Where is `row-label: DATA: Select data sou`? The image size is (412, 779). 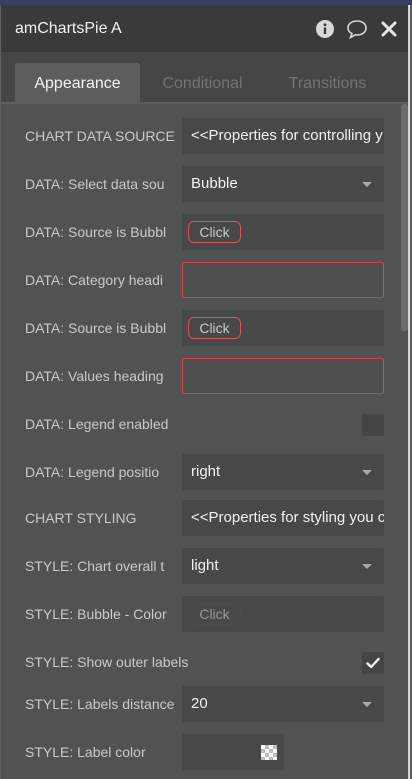 row-label: DATA: Select data sou is located at coordinates (95, 184).